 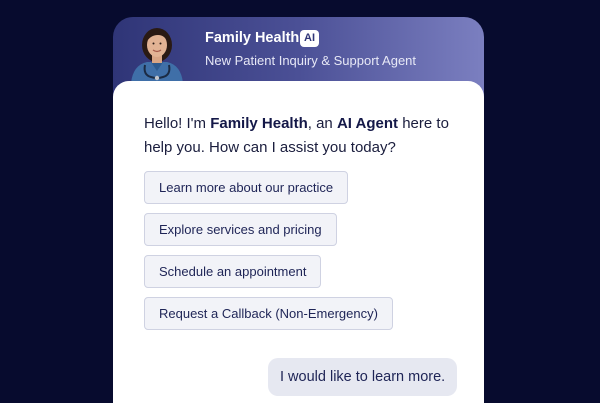 What do you see at coordinates (363, 377) in the screenshot?
I see `user-message-bubble: I would like to learn more.` at bounding box center [363, 377].